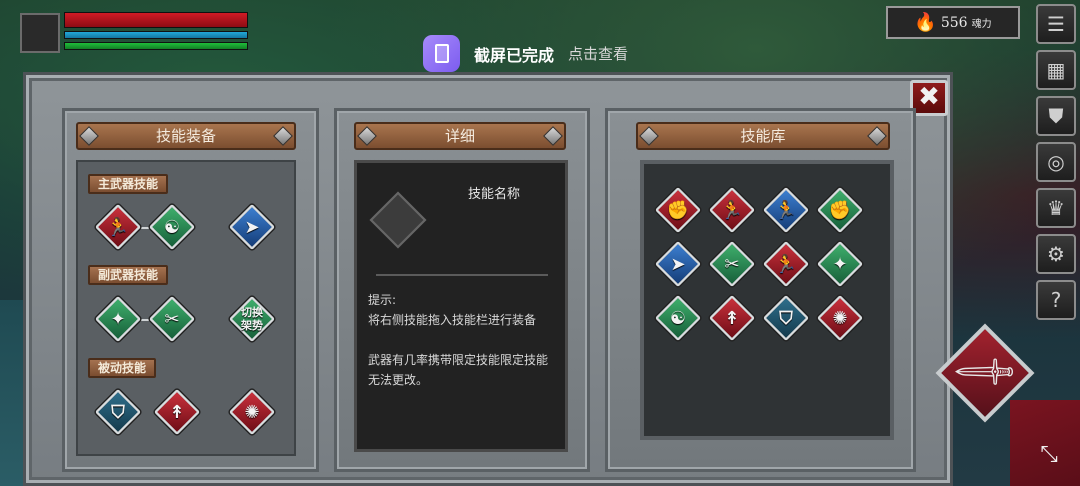 Image resolution: width=1080 pixels, height=486 pixels. Describe the element at coordinates (1056, 208) in the screenshot. I see `crown-icon: ♛` at that location.